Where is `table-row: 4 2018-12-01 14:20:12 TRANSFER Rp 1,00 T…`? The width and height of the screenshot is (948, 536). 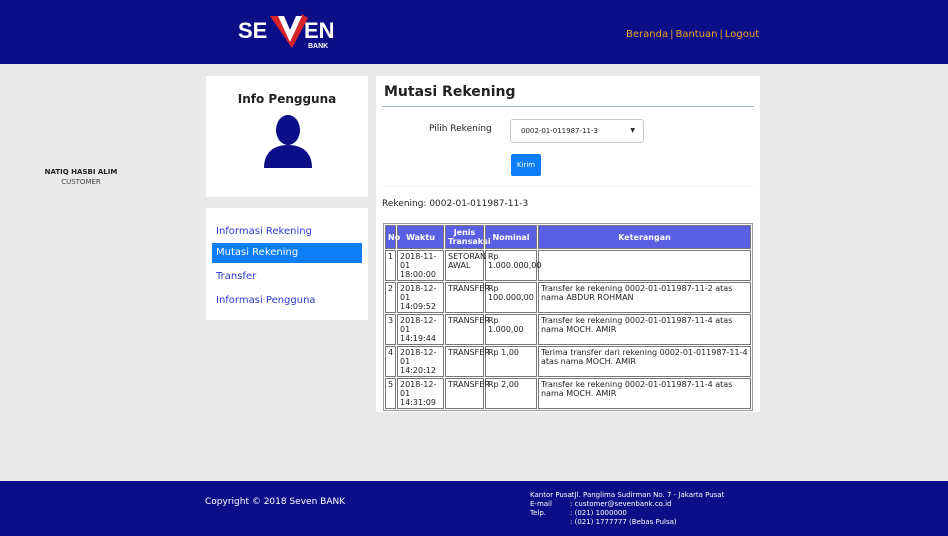 table-row: 4 2018-12-01 14:20:12 TRANSFER Rp 1,00 T… is located at coordinates (568, 361).